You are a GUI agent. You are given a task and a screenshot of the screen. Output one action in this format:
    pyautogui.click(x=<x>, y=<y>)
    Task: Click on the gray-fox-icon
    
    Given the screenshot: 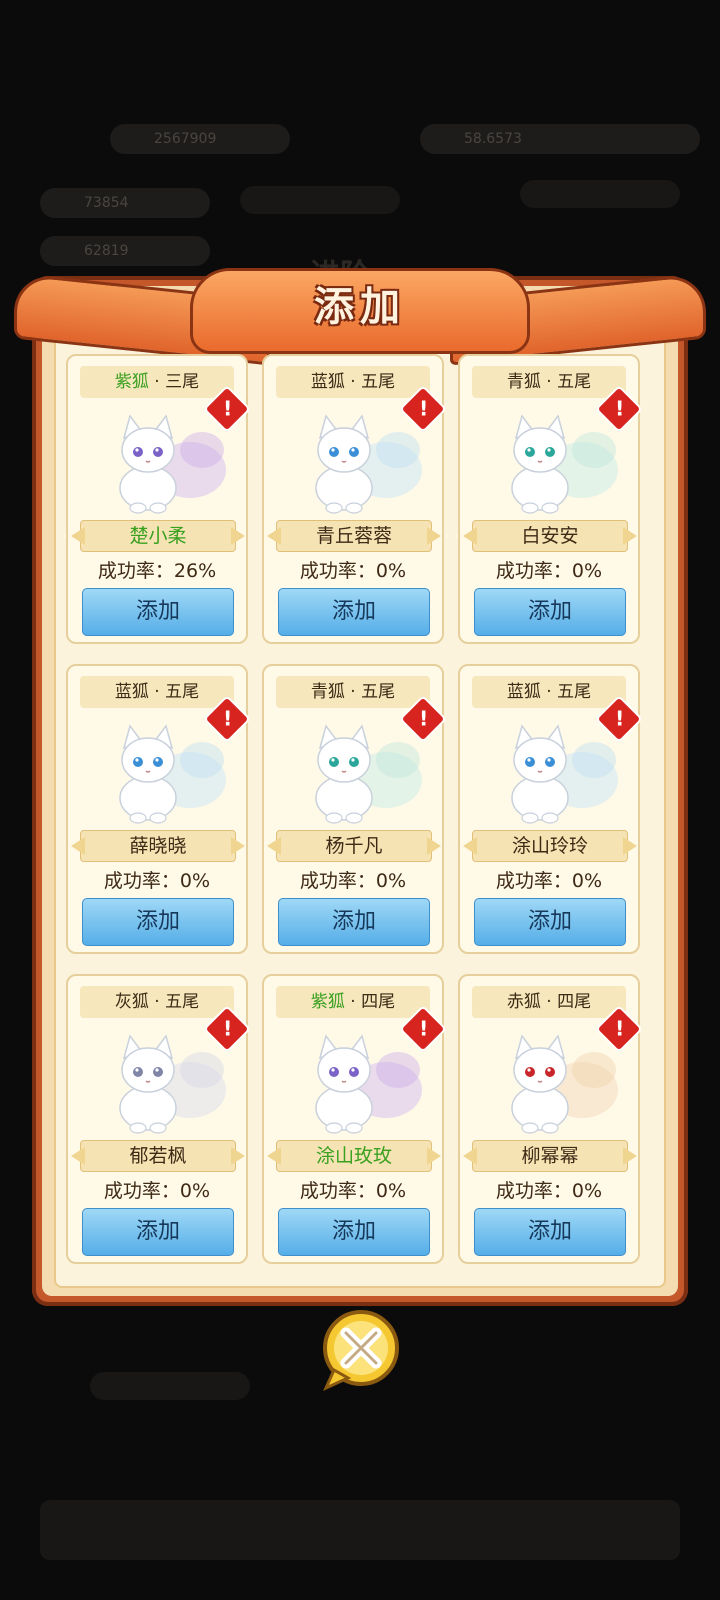 What is the action you would take?
    pyautogui.click(x=172, y=1084)
    